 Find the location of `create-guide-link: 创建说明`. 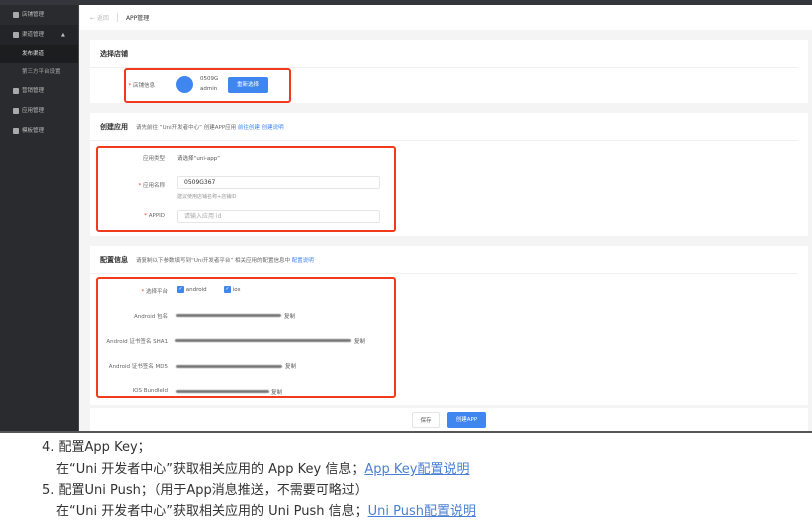

create-guide-link: 创建说明 is located at coordinates (273, 128).